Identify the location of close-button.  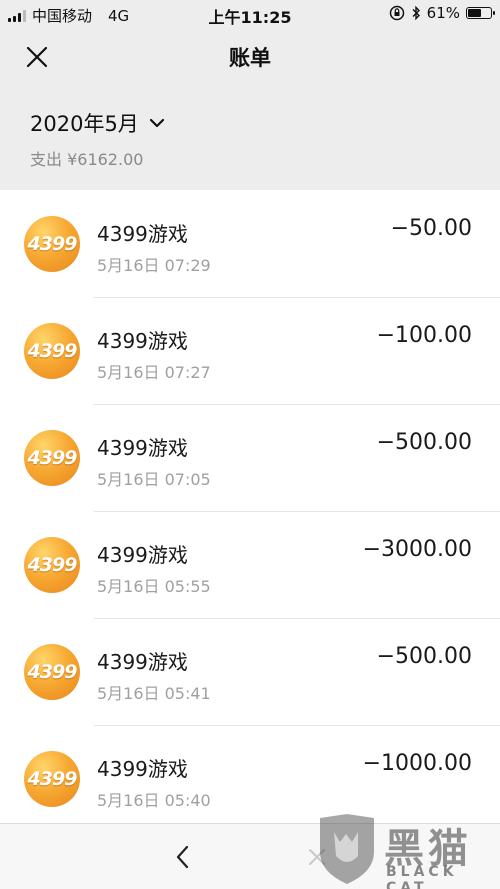
(37, 57).